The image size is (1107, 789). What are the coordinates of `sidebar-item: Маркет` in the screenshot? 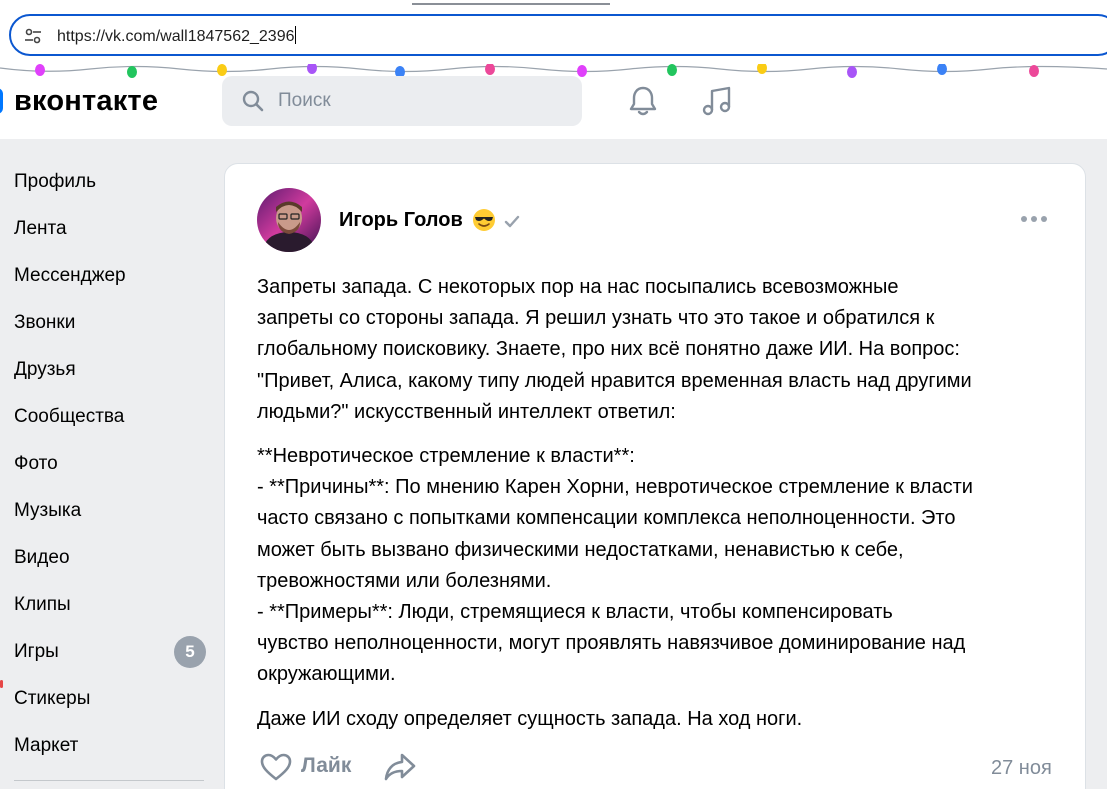 It's located at (105, 745).